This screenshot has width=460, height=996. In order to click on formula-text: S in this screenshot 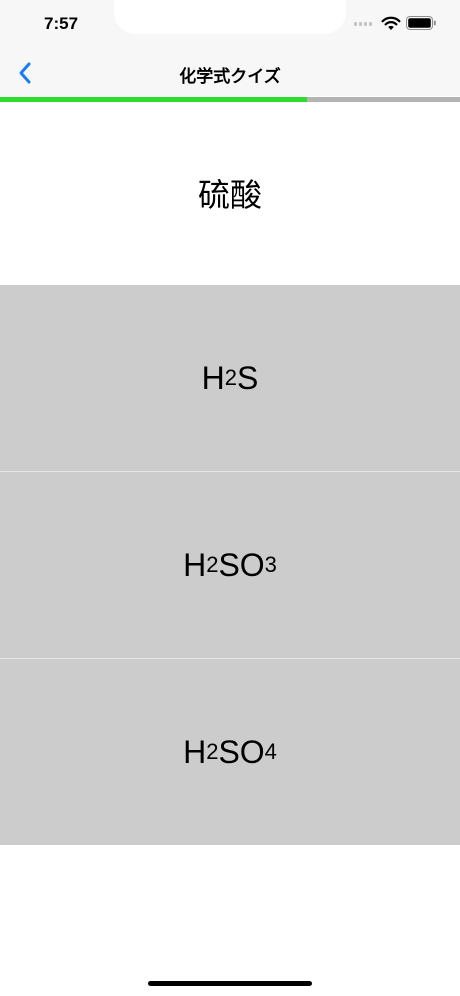, I will do `click(248, 377)`.